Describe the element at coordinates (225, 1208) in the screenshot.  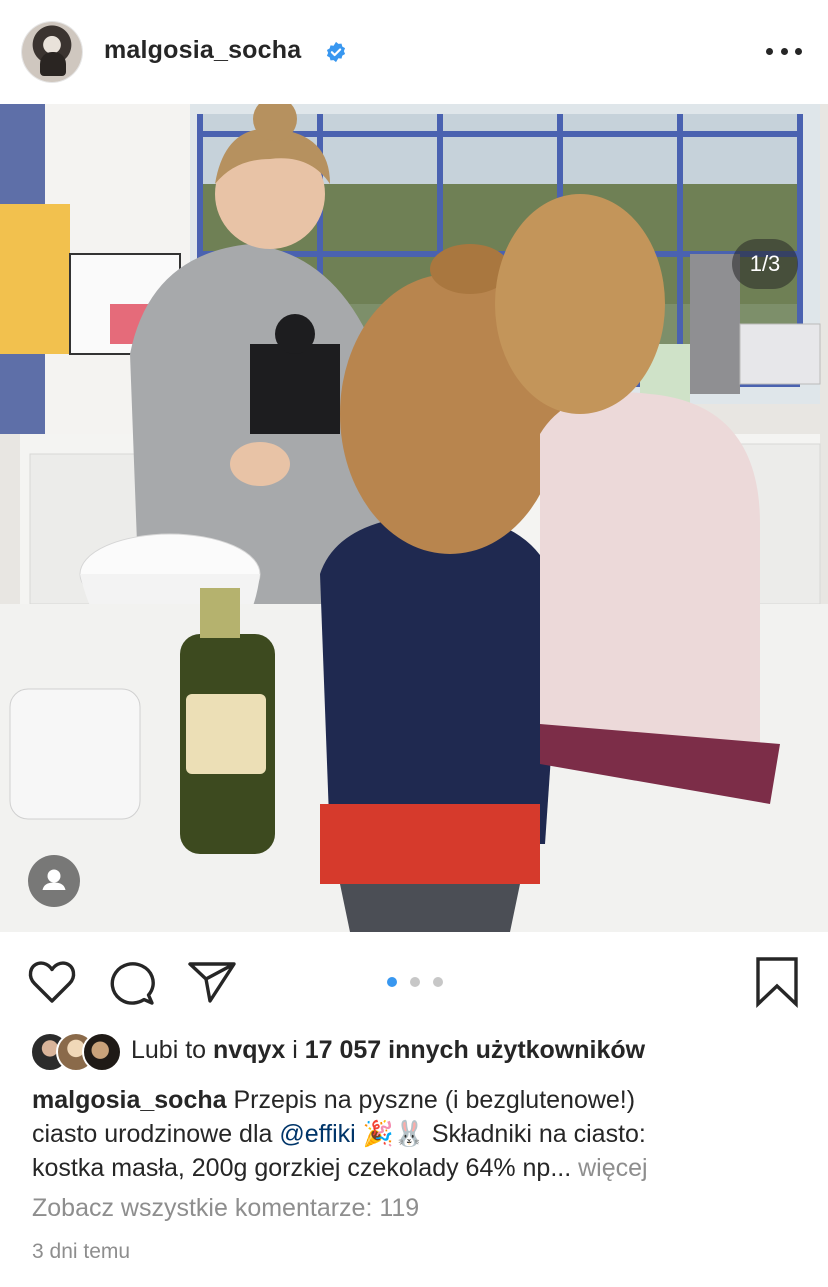
I see `view-all-comments-link: Zobacz wszystkie komentarze: 119` at that location.